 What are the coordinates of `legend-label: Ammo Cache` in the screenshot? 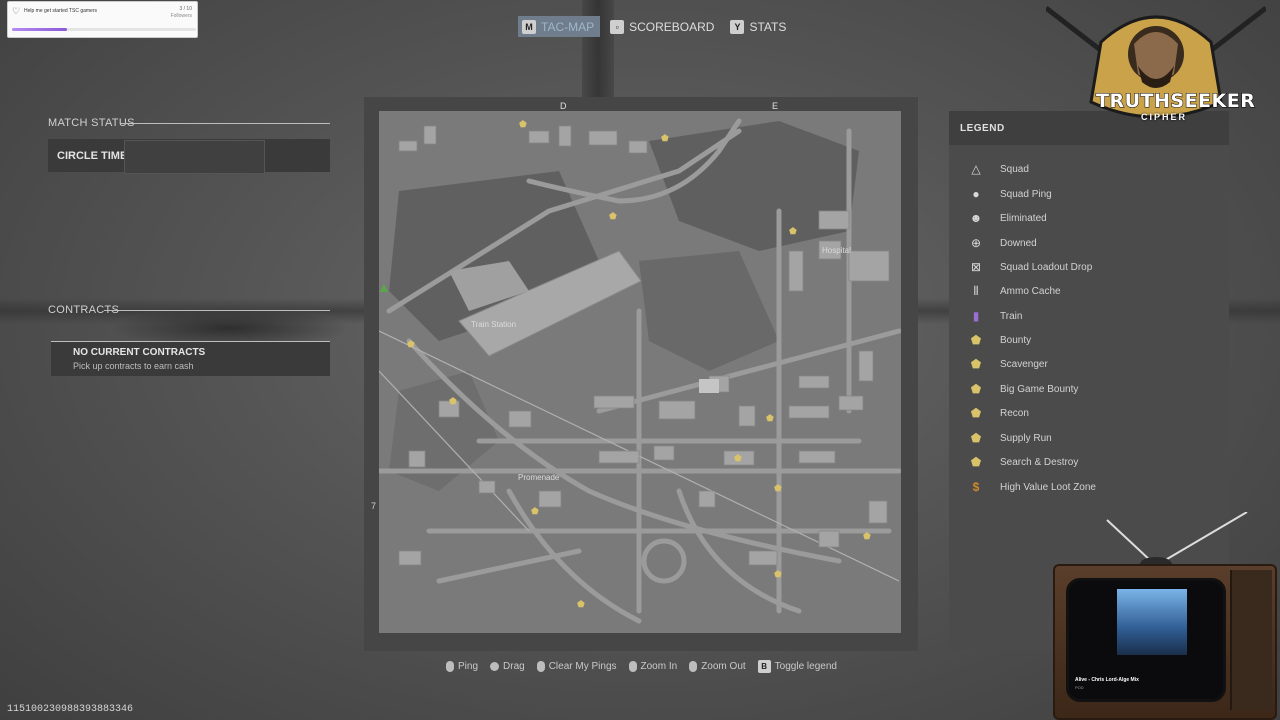 It's located at (1030, 291).